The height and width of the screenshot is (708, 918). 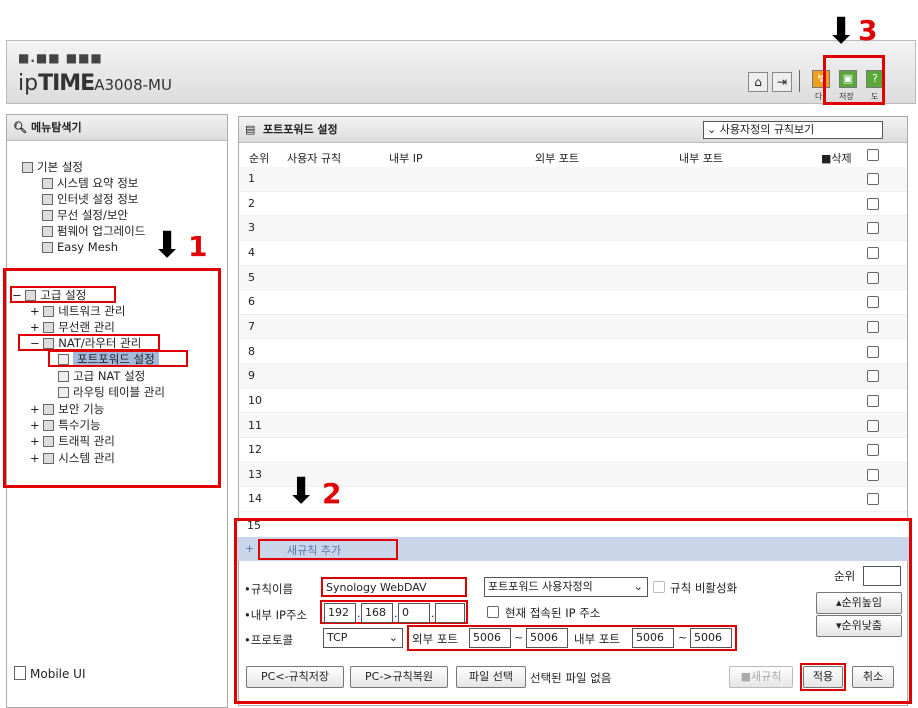 I want to click on rule-type-select: 포트포워드 사용자정의 ⌄, so click(x=566, y=587).